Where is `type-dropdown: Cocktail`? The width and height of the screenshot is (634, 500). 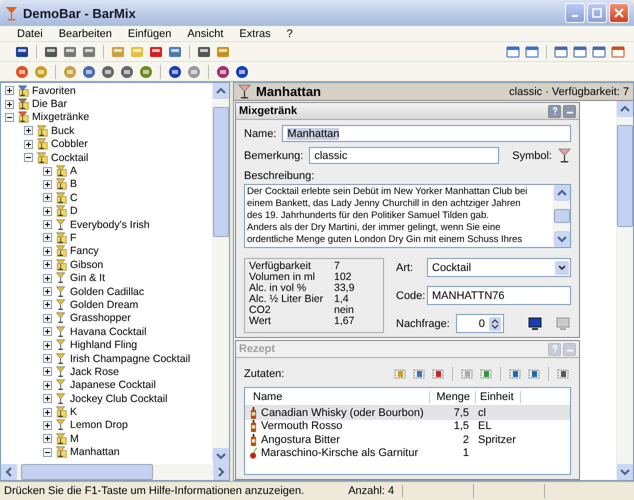 type-dropdown: Cocktail is located at coordinates (499, 267).